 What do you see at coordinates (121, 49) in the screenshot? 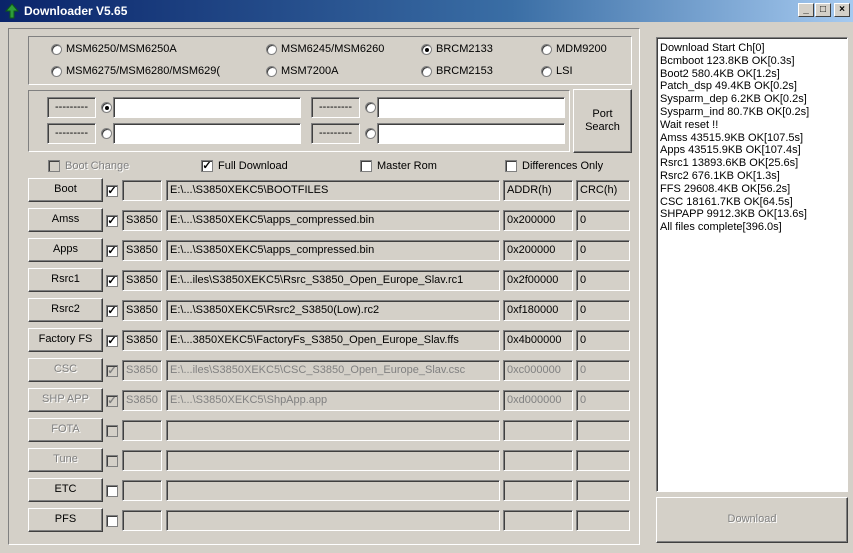
I see `chipset-label: MSM6250/MSM6250A` at bounding box center [121, 49].